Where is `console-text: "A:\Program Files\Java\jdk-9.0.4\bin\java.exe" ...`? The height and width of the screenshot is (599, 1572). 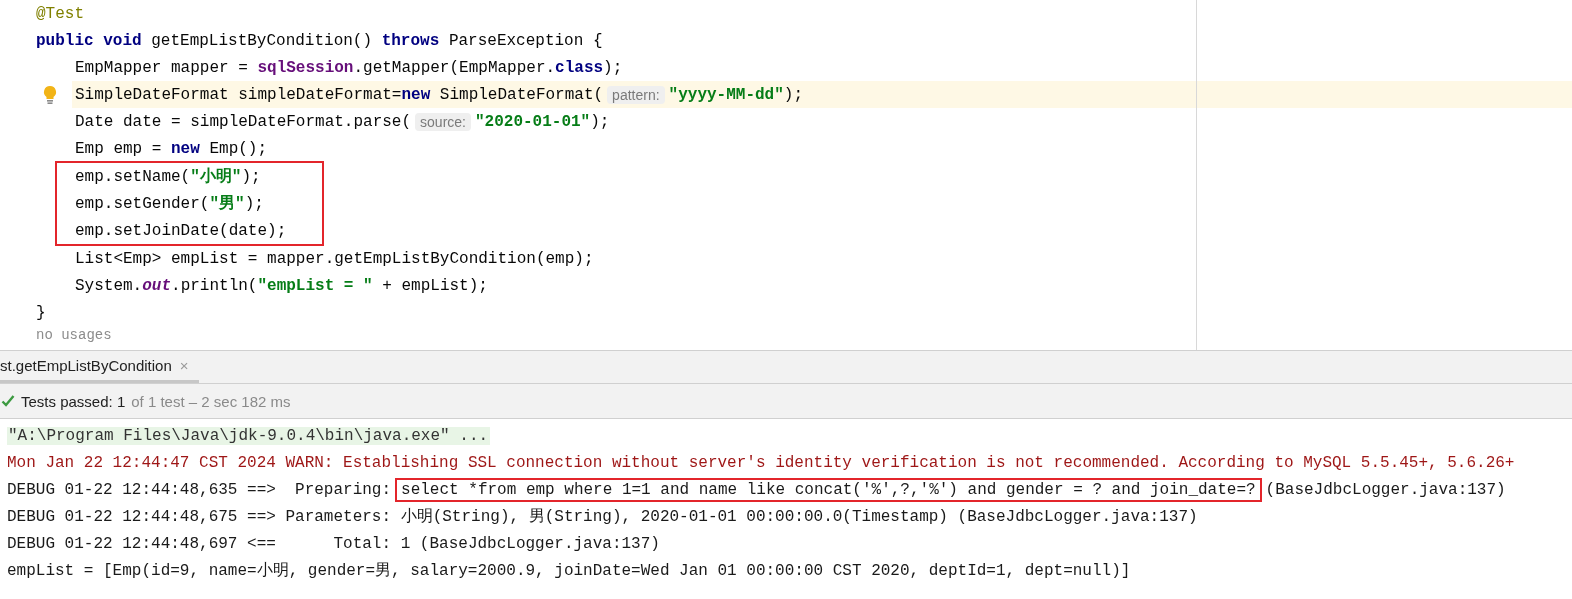
console-text: "A:\Program Files\Java\jdk-9.0.4\bin\java.exe" ... is located at coordinates (249, 435).